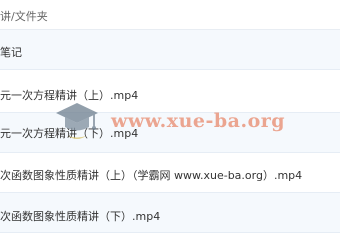 The width and height of the screenshot is (340, 252). Describe the element at coordinates (69, 95) in the screenshot. I see `file-name: 元一次方程精讲（上）.mp4` at that location.